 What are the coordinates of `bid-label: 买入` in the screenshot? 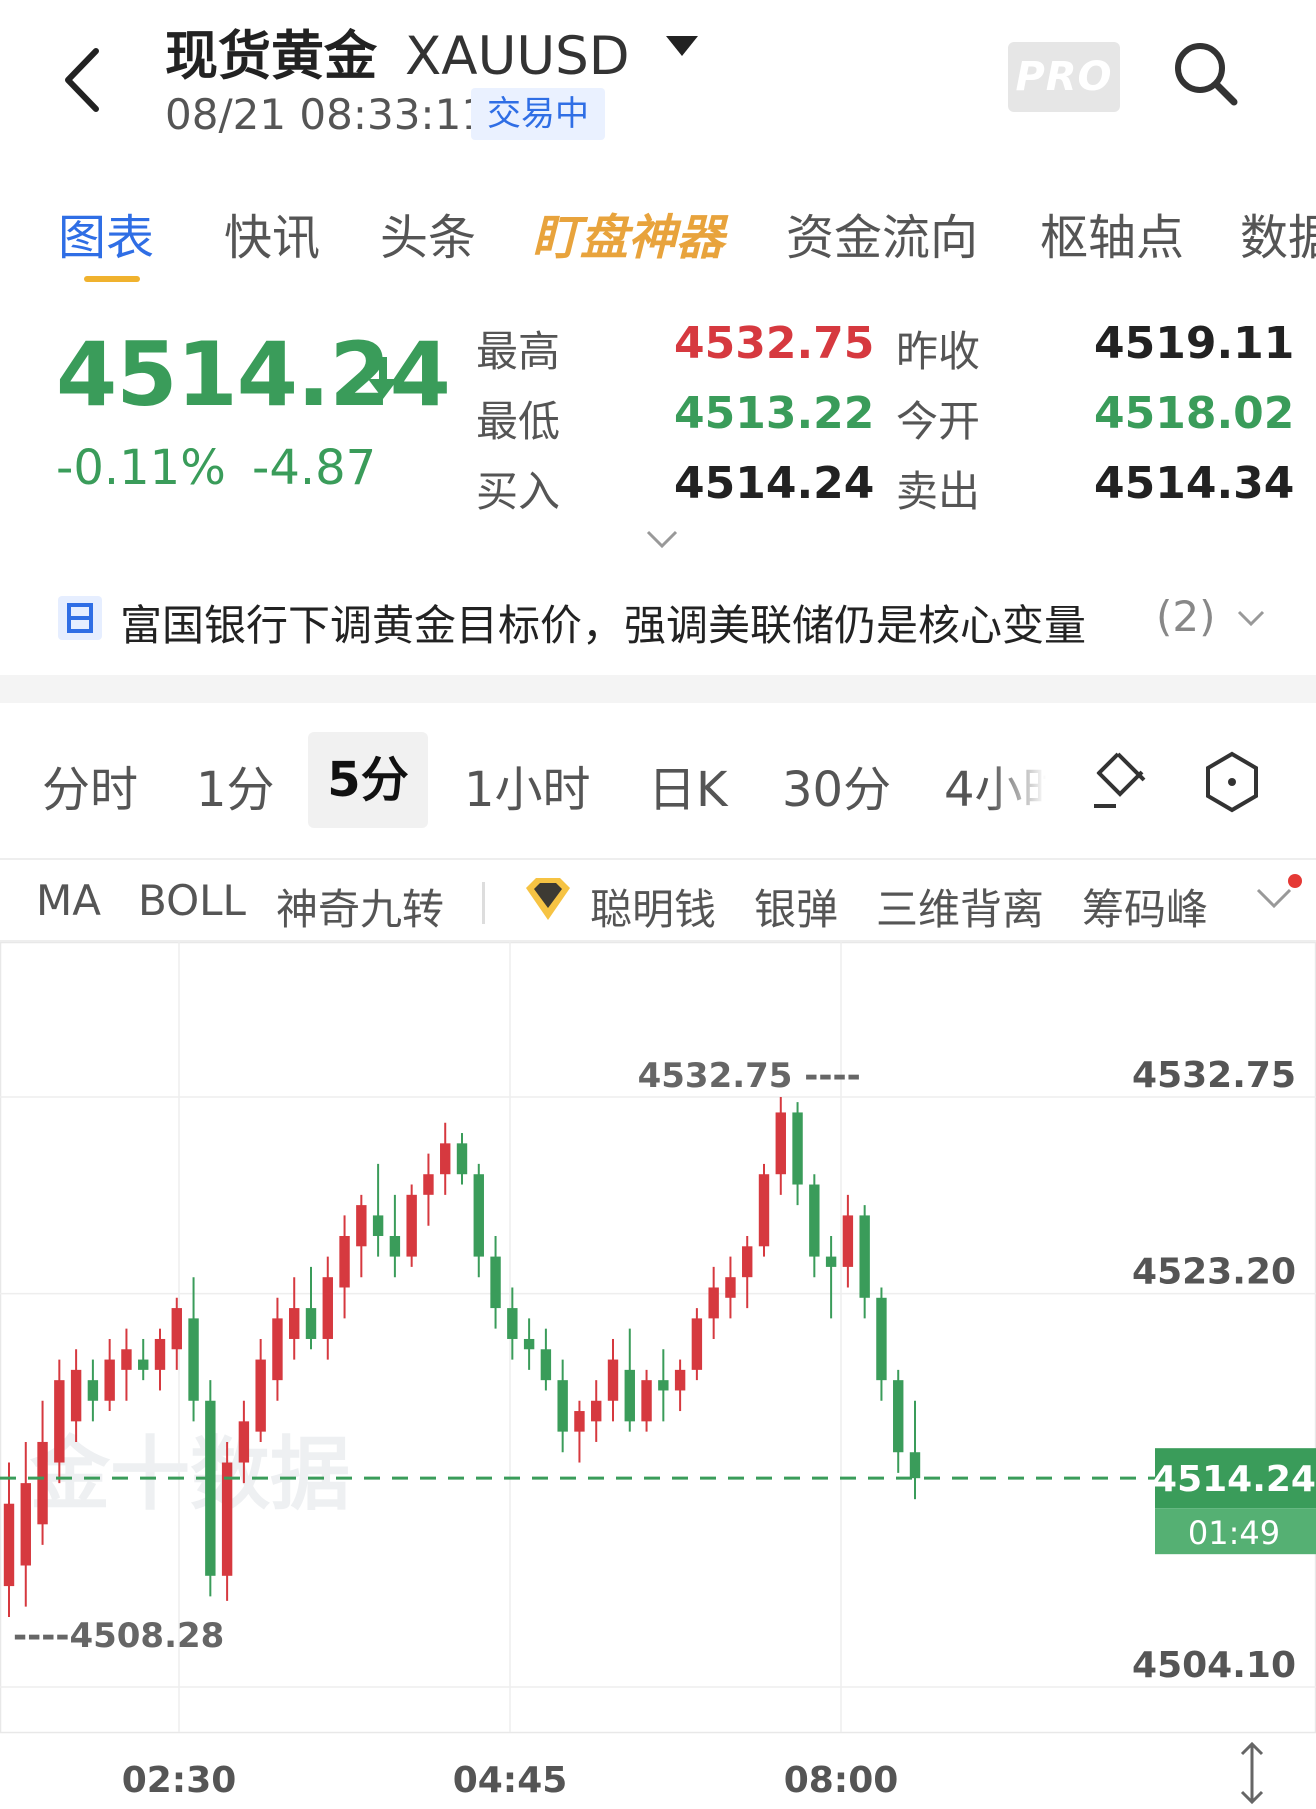 It's located at (518, 491).